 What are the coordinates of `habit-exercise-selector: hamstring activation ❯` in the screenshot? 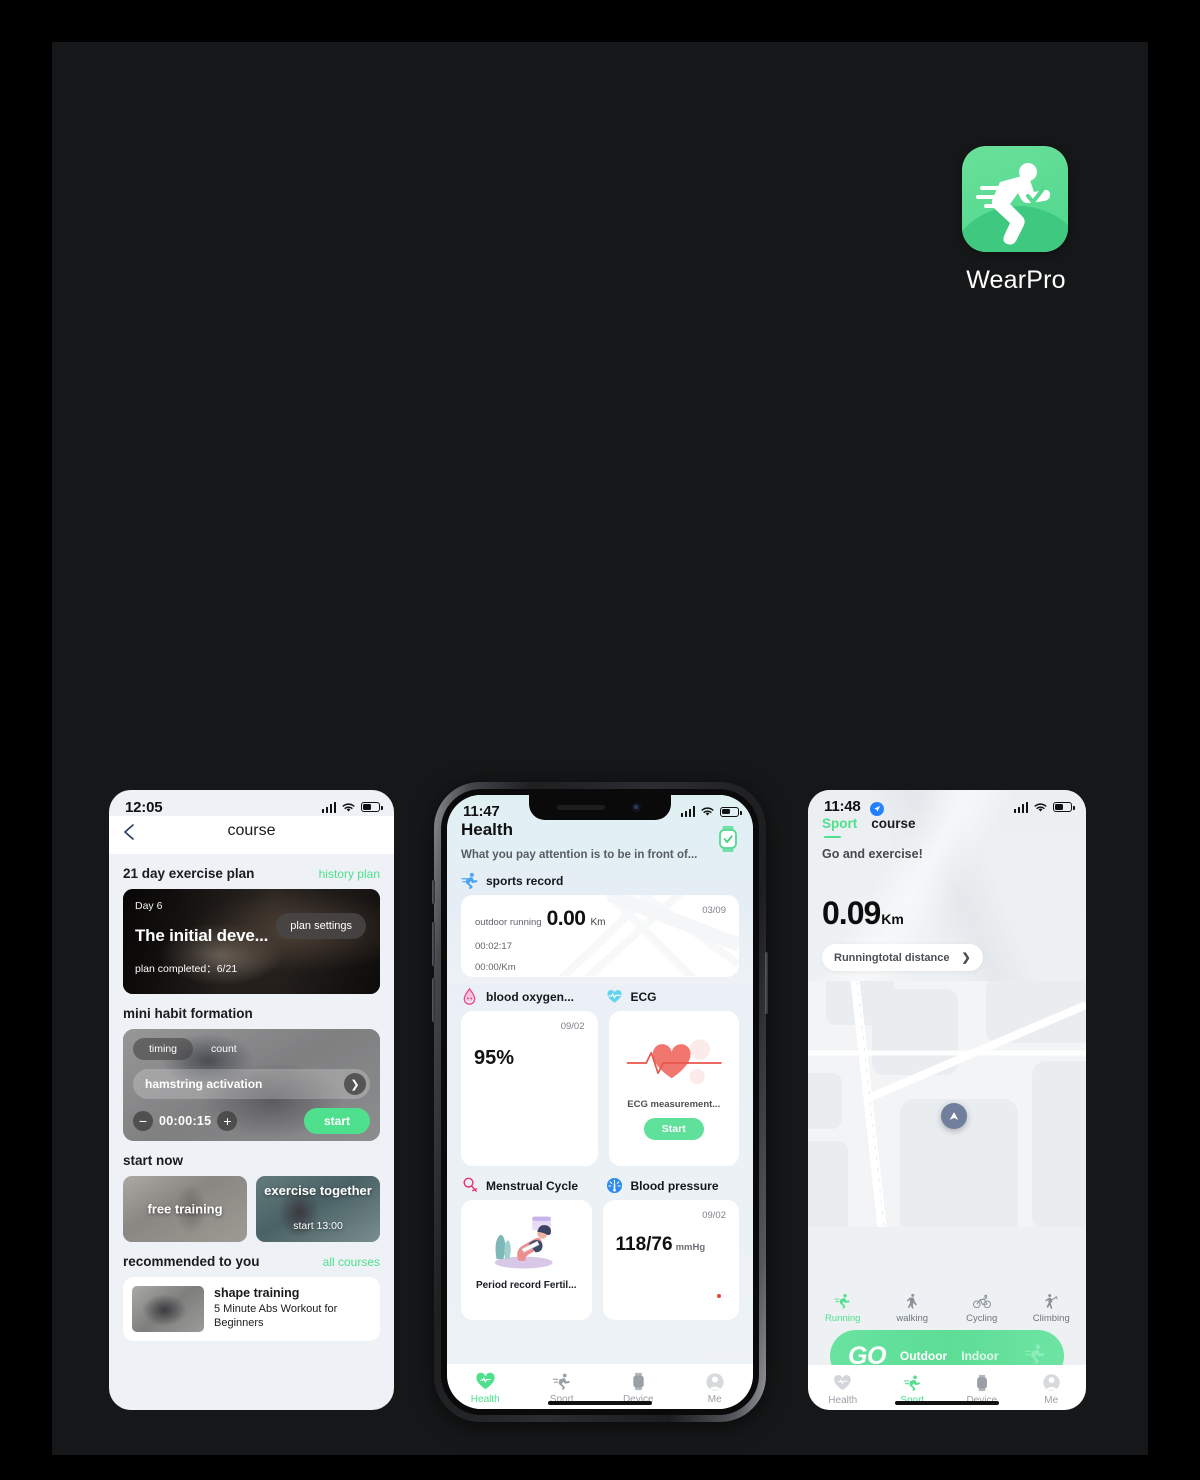 It's located at (251, 1084).